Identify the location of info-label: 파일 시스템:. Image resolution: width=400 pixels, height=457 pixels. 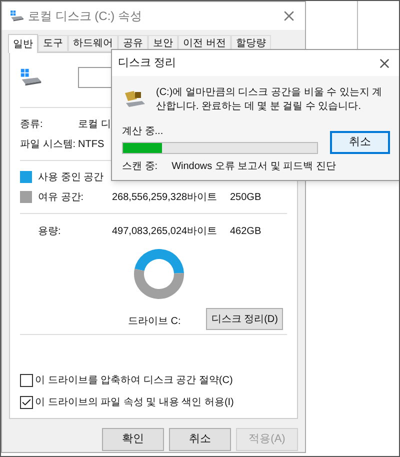
(48, 145).